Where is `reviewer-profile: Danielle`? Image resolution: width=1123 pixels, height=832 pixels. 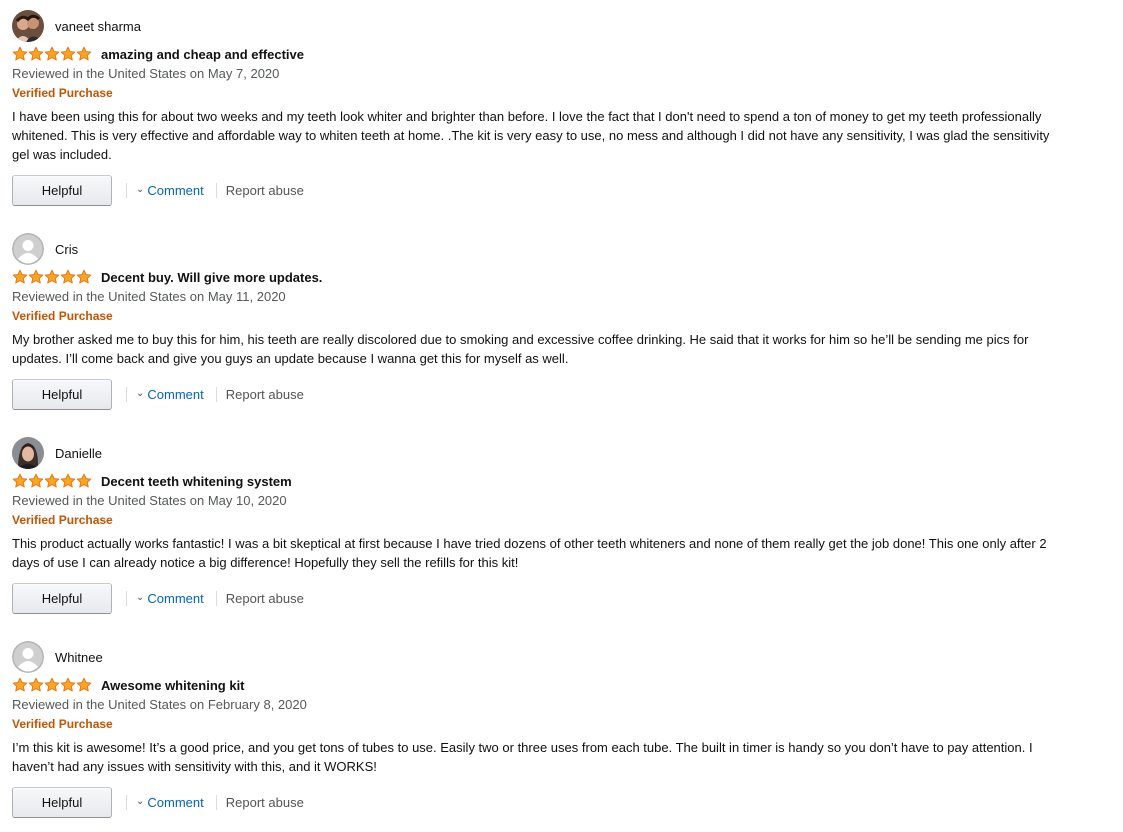 reviewer-profile: Danielle is located at coordinates (542, 453).